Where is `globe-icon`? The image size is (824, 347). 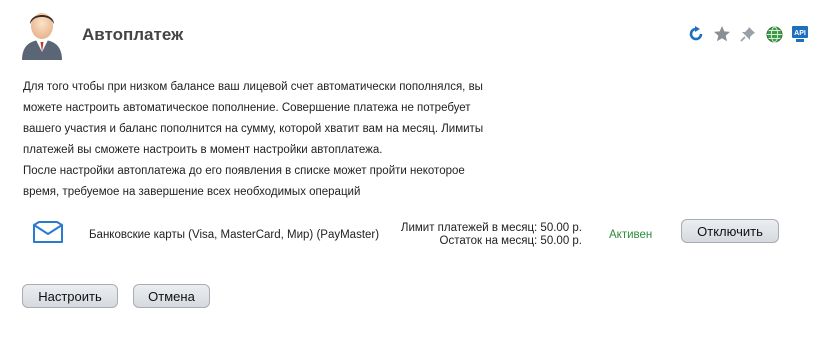 globe-icon is located at coordinates (774, 34).